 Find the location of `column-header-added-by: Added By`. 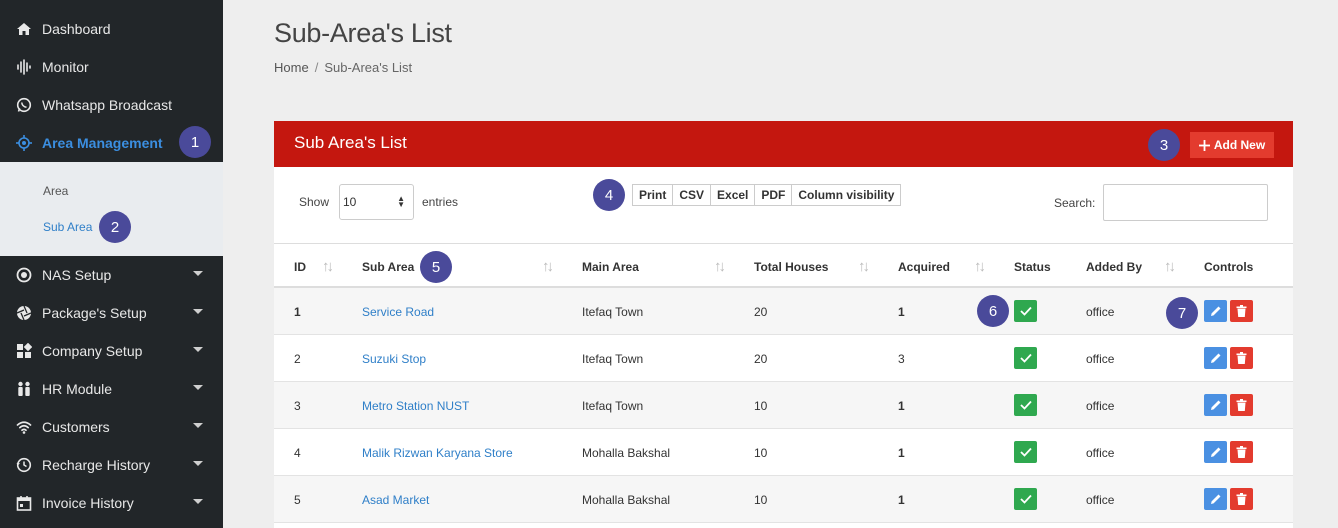

column-header-added-by: Added By is located at coordinates (1114, 267).